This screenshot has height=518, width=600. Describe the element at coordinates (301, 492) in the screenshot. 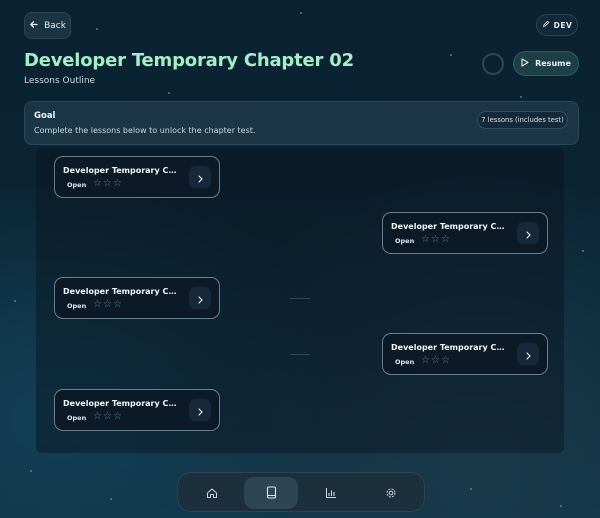

I see `bottom-nav` at that location.